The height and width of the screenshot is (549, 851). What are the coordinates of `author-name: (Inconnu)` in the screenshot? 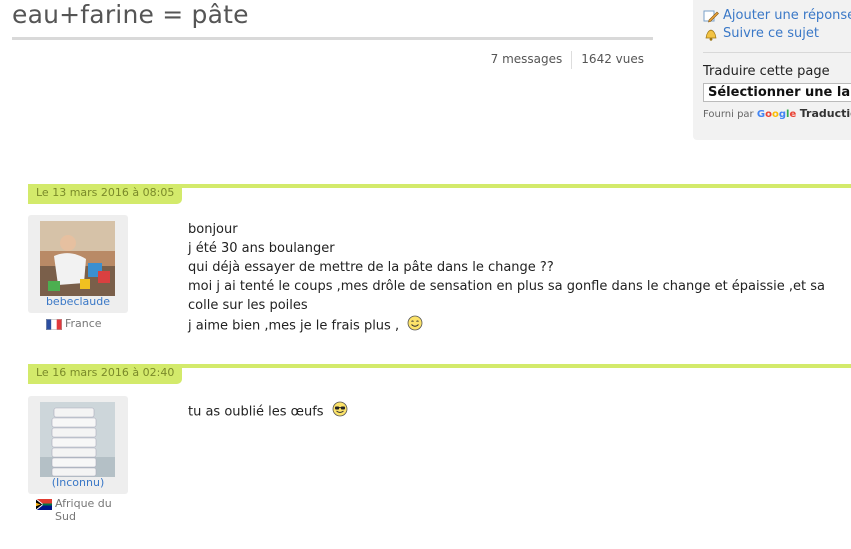 It's located at (78, 482).